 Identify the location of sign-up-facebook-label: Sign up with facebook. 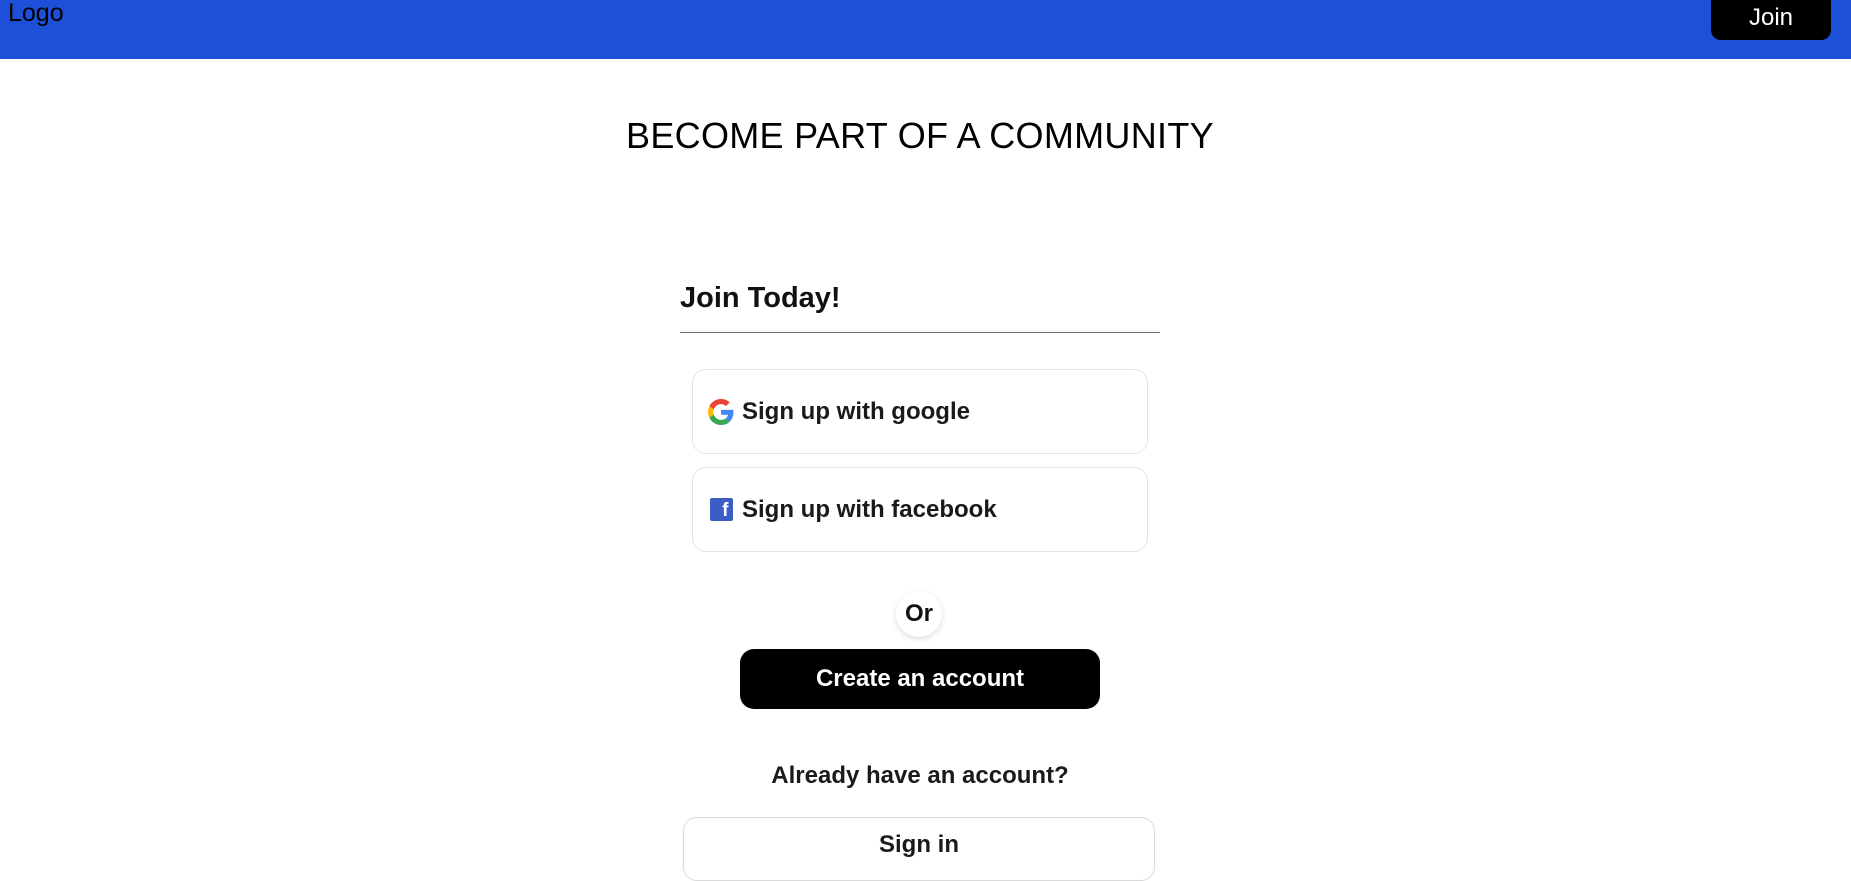
(869, 509).